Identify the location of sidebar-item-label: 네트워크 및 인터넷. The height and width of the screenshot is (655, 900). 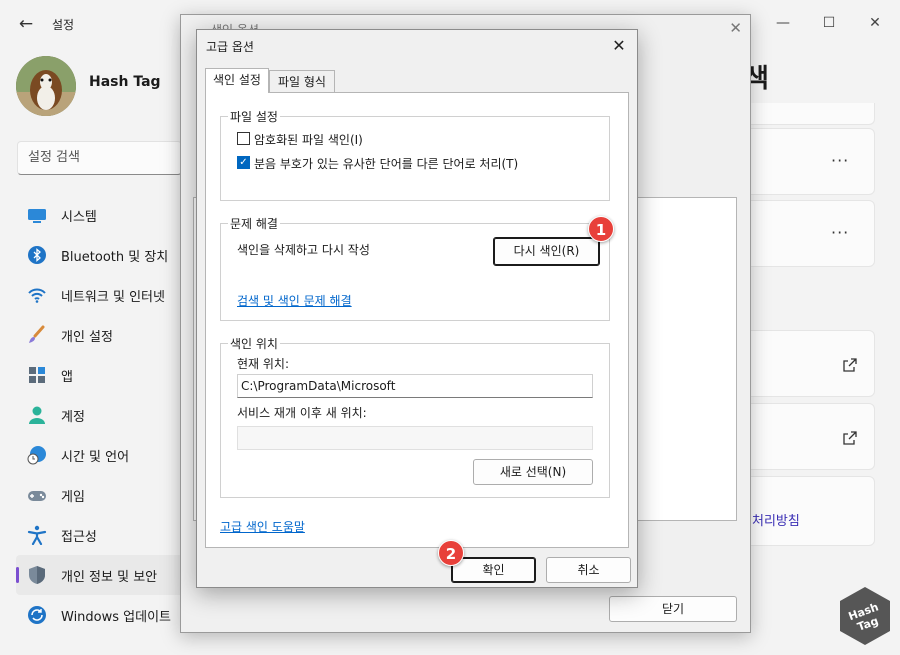
(113, 297).